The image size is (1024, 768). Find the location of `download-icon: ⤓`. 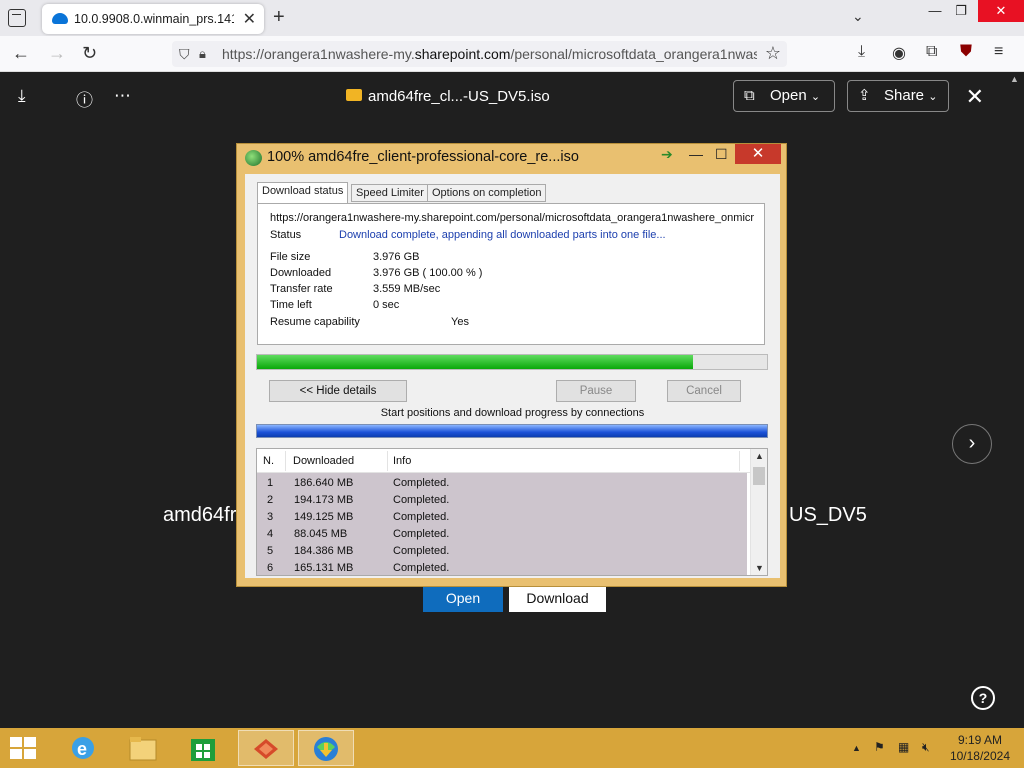

download-icon: ⤓ is located at coordinates (22, 96).